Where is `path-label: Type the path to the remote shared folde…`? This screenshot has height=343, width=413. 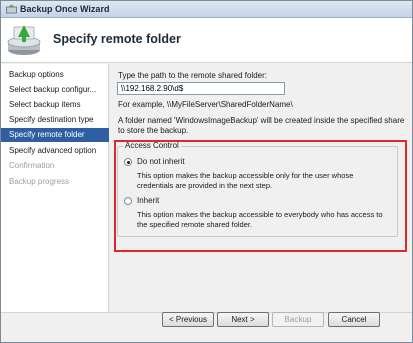 path-label: Type the path to the remote shared folde… is located at coordinates (192, 75).